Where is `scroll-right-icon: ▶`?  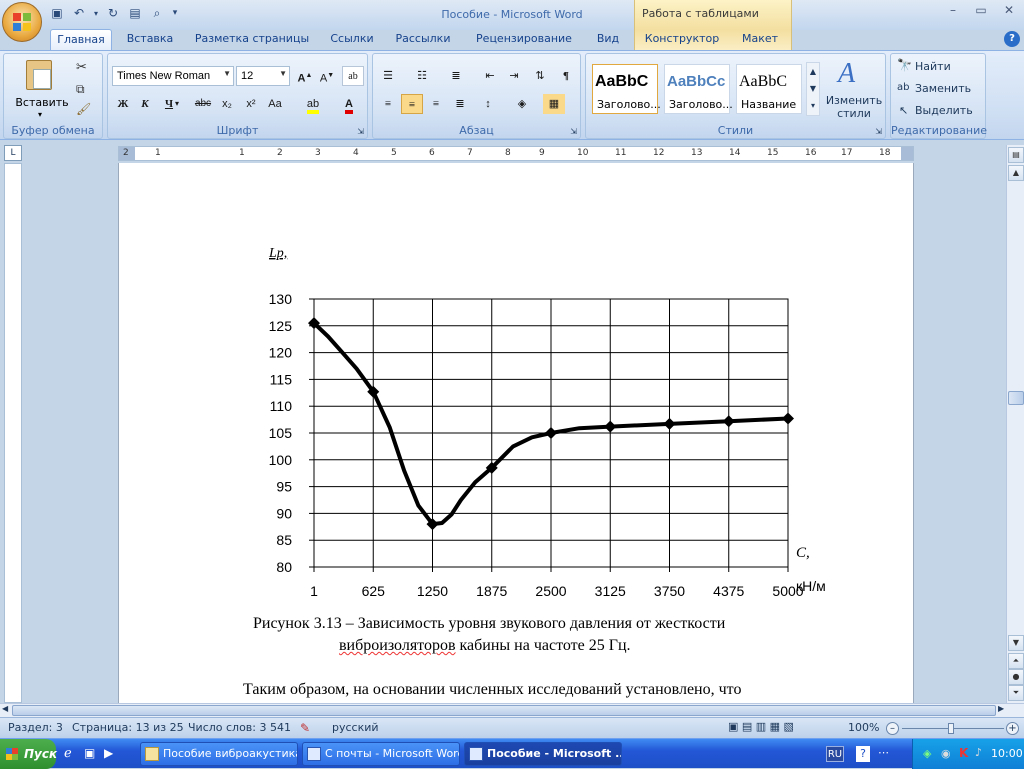
scroll-right-icon: ▶ is located at coordinates (1001, 708).